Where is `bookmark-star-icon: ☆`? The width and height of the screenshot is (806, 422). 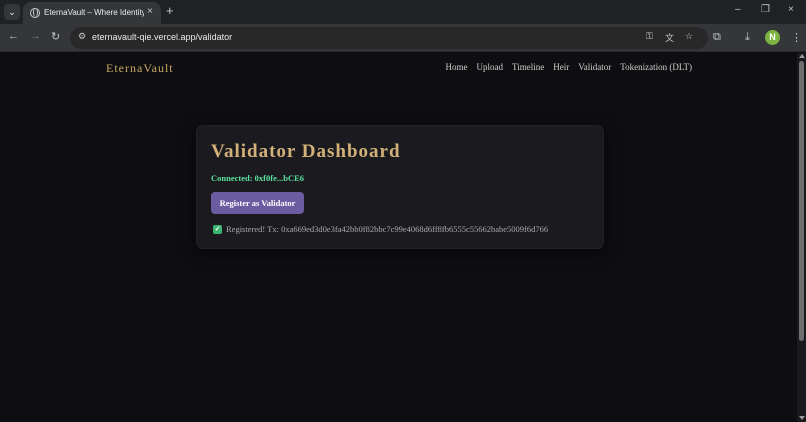 bookmark-star-icon: ☆ is located at coordinates (689, 36).